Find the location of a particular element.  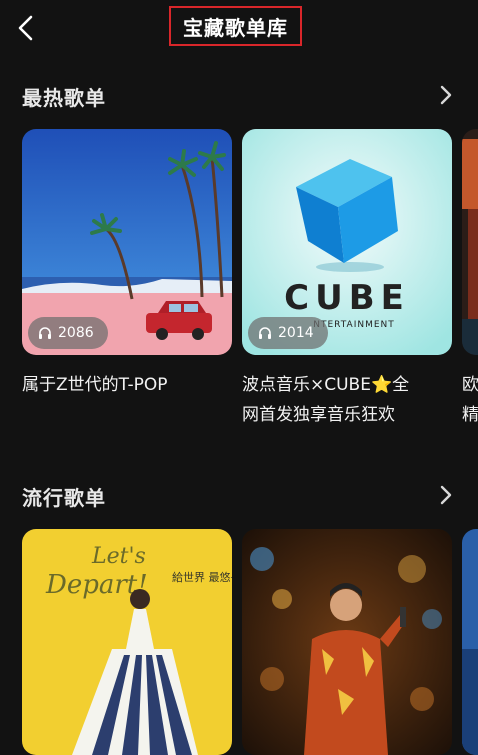

playlist-title: 欧 精 is located at coordinates (470, 400).